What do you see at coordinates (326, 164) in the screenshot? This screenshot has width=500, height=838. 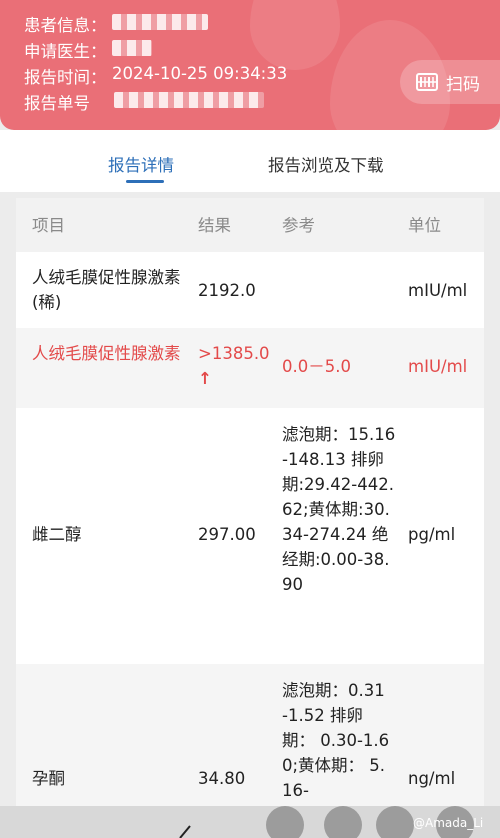 I see `tab-report-browse-download: 报告浏览及下载` at bounding box center [326, 164].